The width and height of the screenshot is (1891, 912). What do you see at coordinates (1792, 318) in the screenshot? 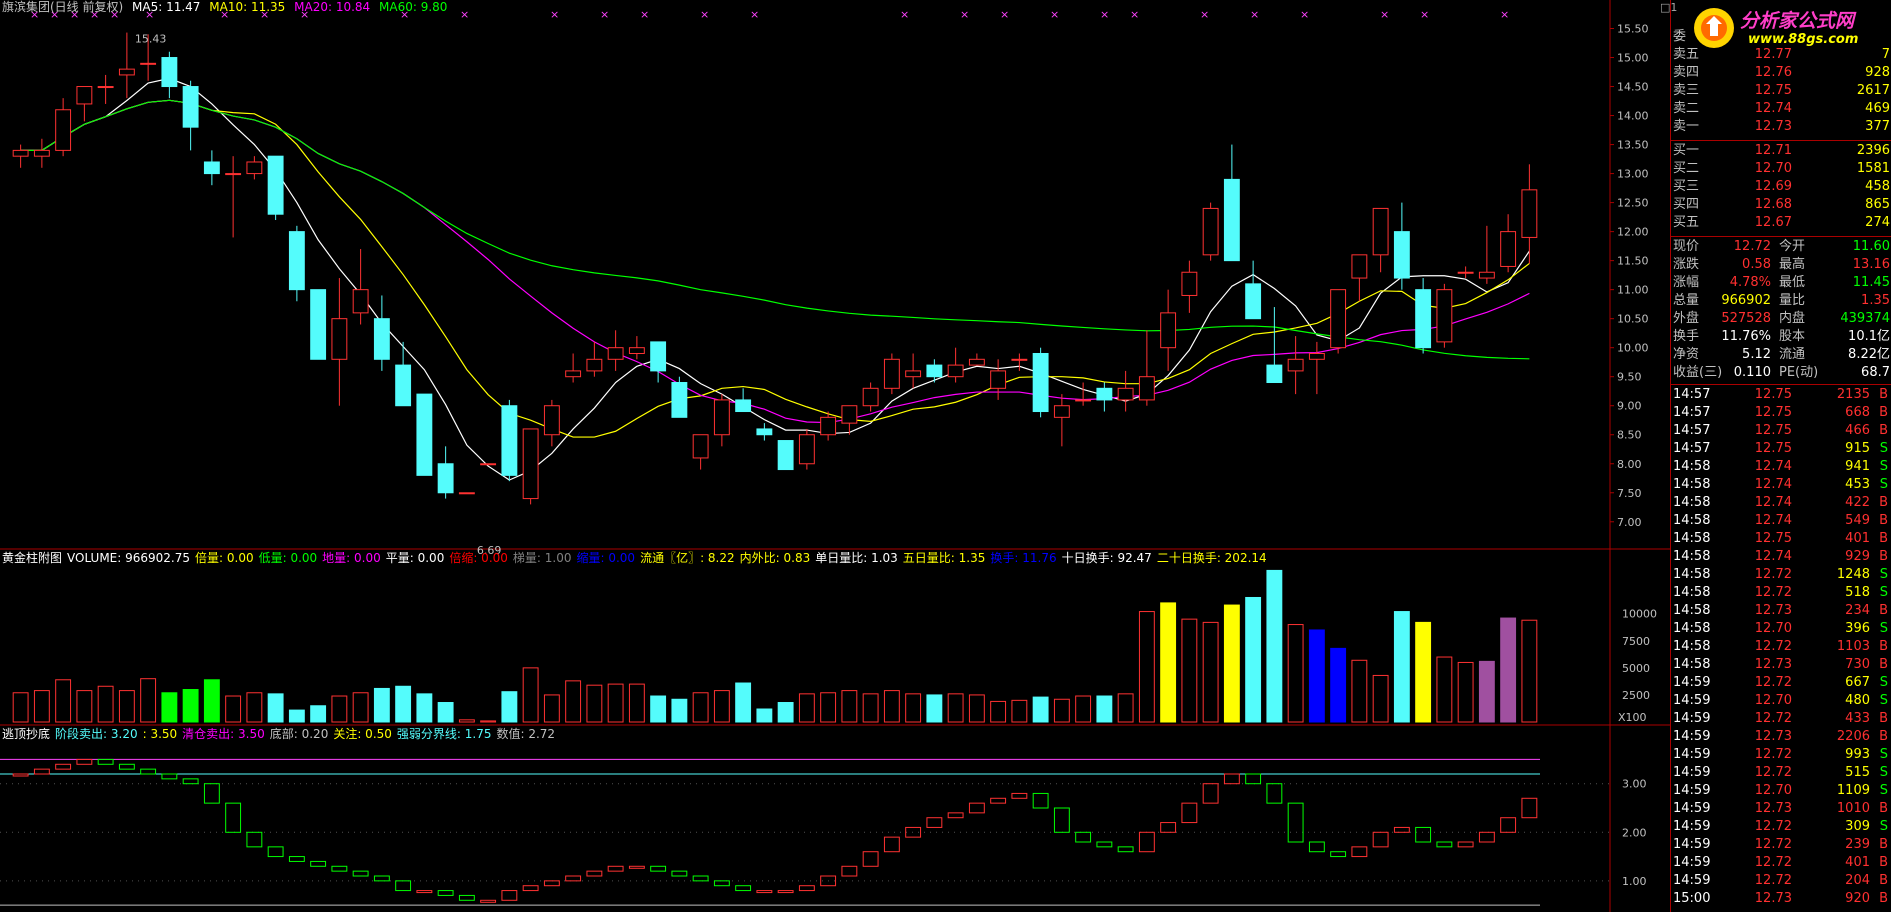
I see `quote-label: 内盘` at bounding box center [1792, 318].